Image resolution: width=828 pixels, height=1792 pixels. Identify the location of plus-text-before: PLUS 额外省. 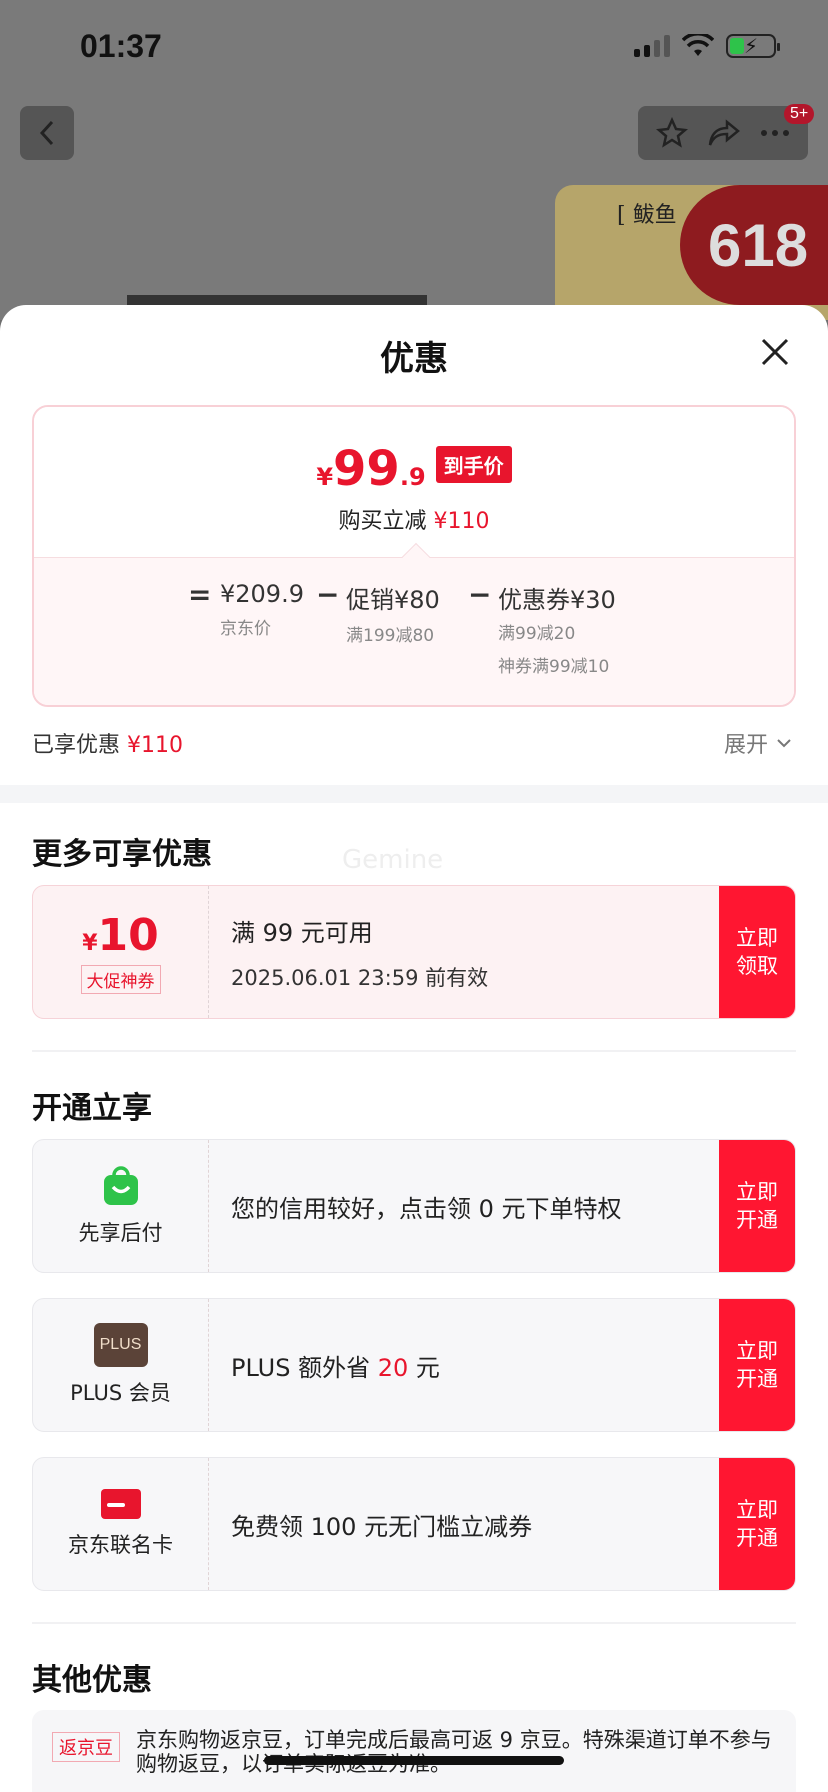
(304, 1367).